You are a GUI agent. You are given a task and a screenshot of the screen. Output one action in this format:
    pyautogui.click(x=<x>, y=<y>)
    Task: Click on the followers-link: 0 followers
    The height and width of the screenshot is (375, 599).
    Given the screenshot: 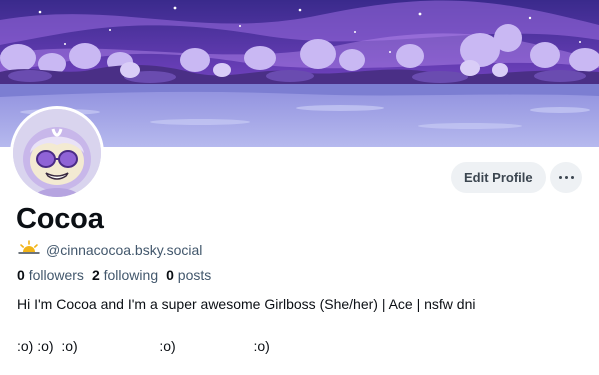 What is the action you would take?
    pyautogui.click(x=50, y=275)
    